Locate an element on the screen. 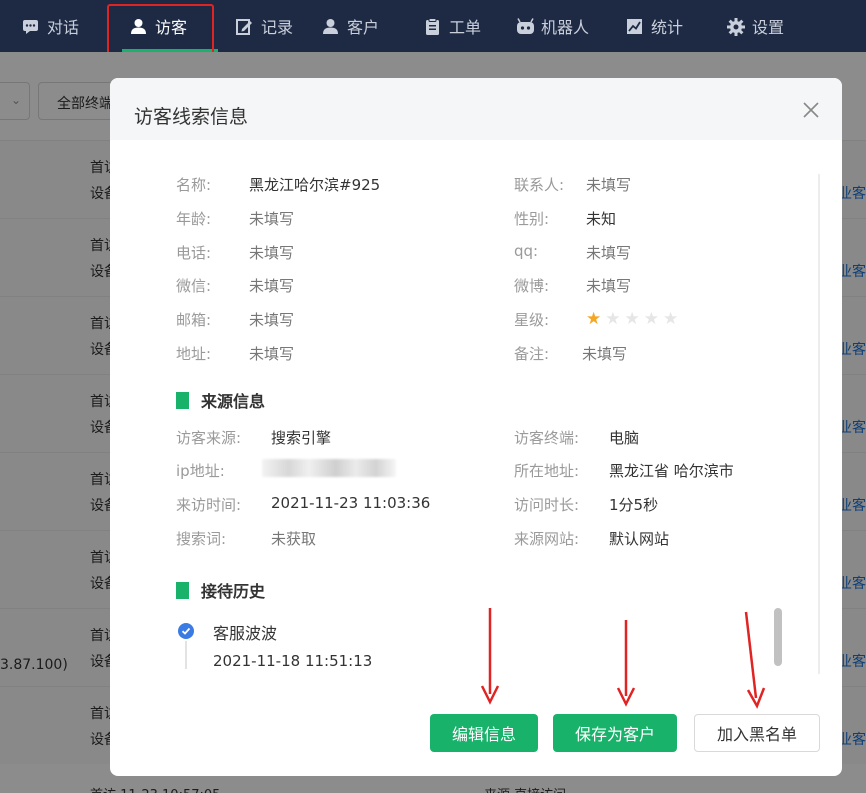 Image resolution: width=866 pixels, height=793 pixels. field-label: 所在地址: is located at coordinates (547, 471).